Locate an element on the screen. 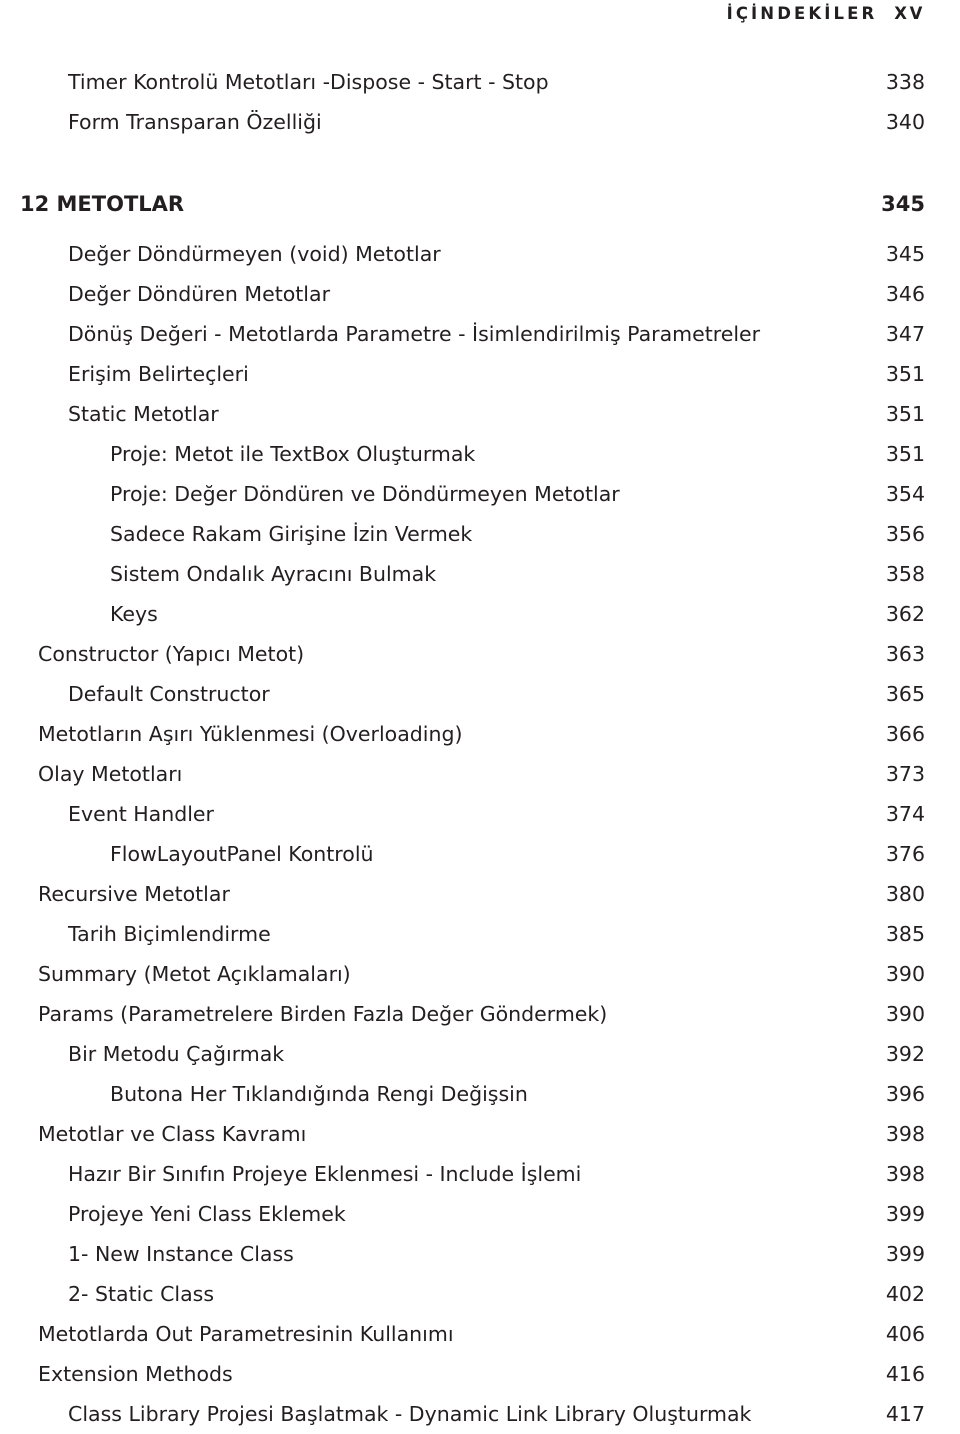  toc-entry-label: Metotlarda Out Parametresinin Kullanımı is located at coordinates (246, 1334).